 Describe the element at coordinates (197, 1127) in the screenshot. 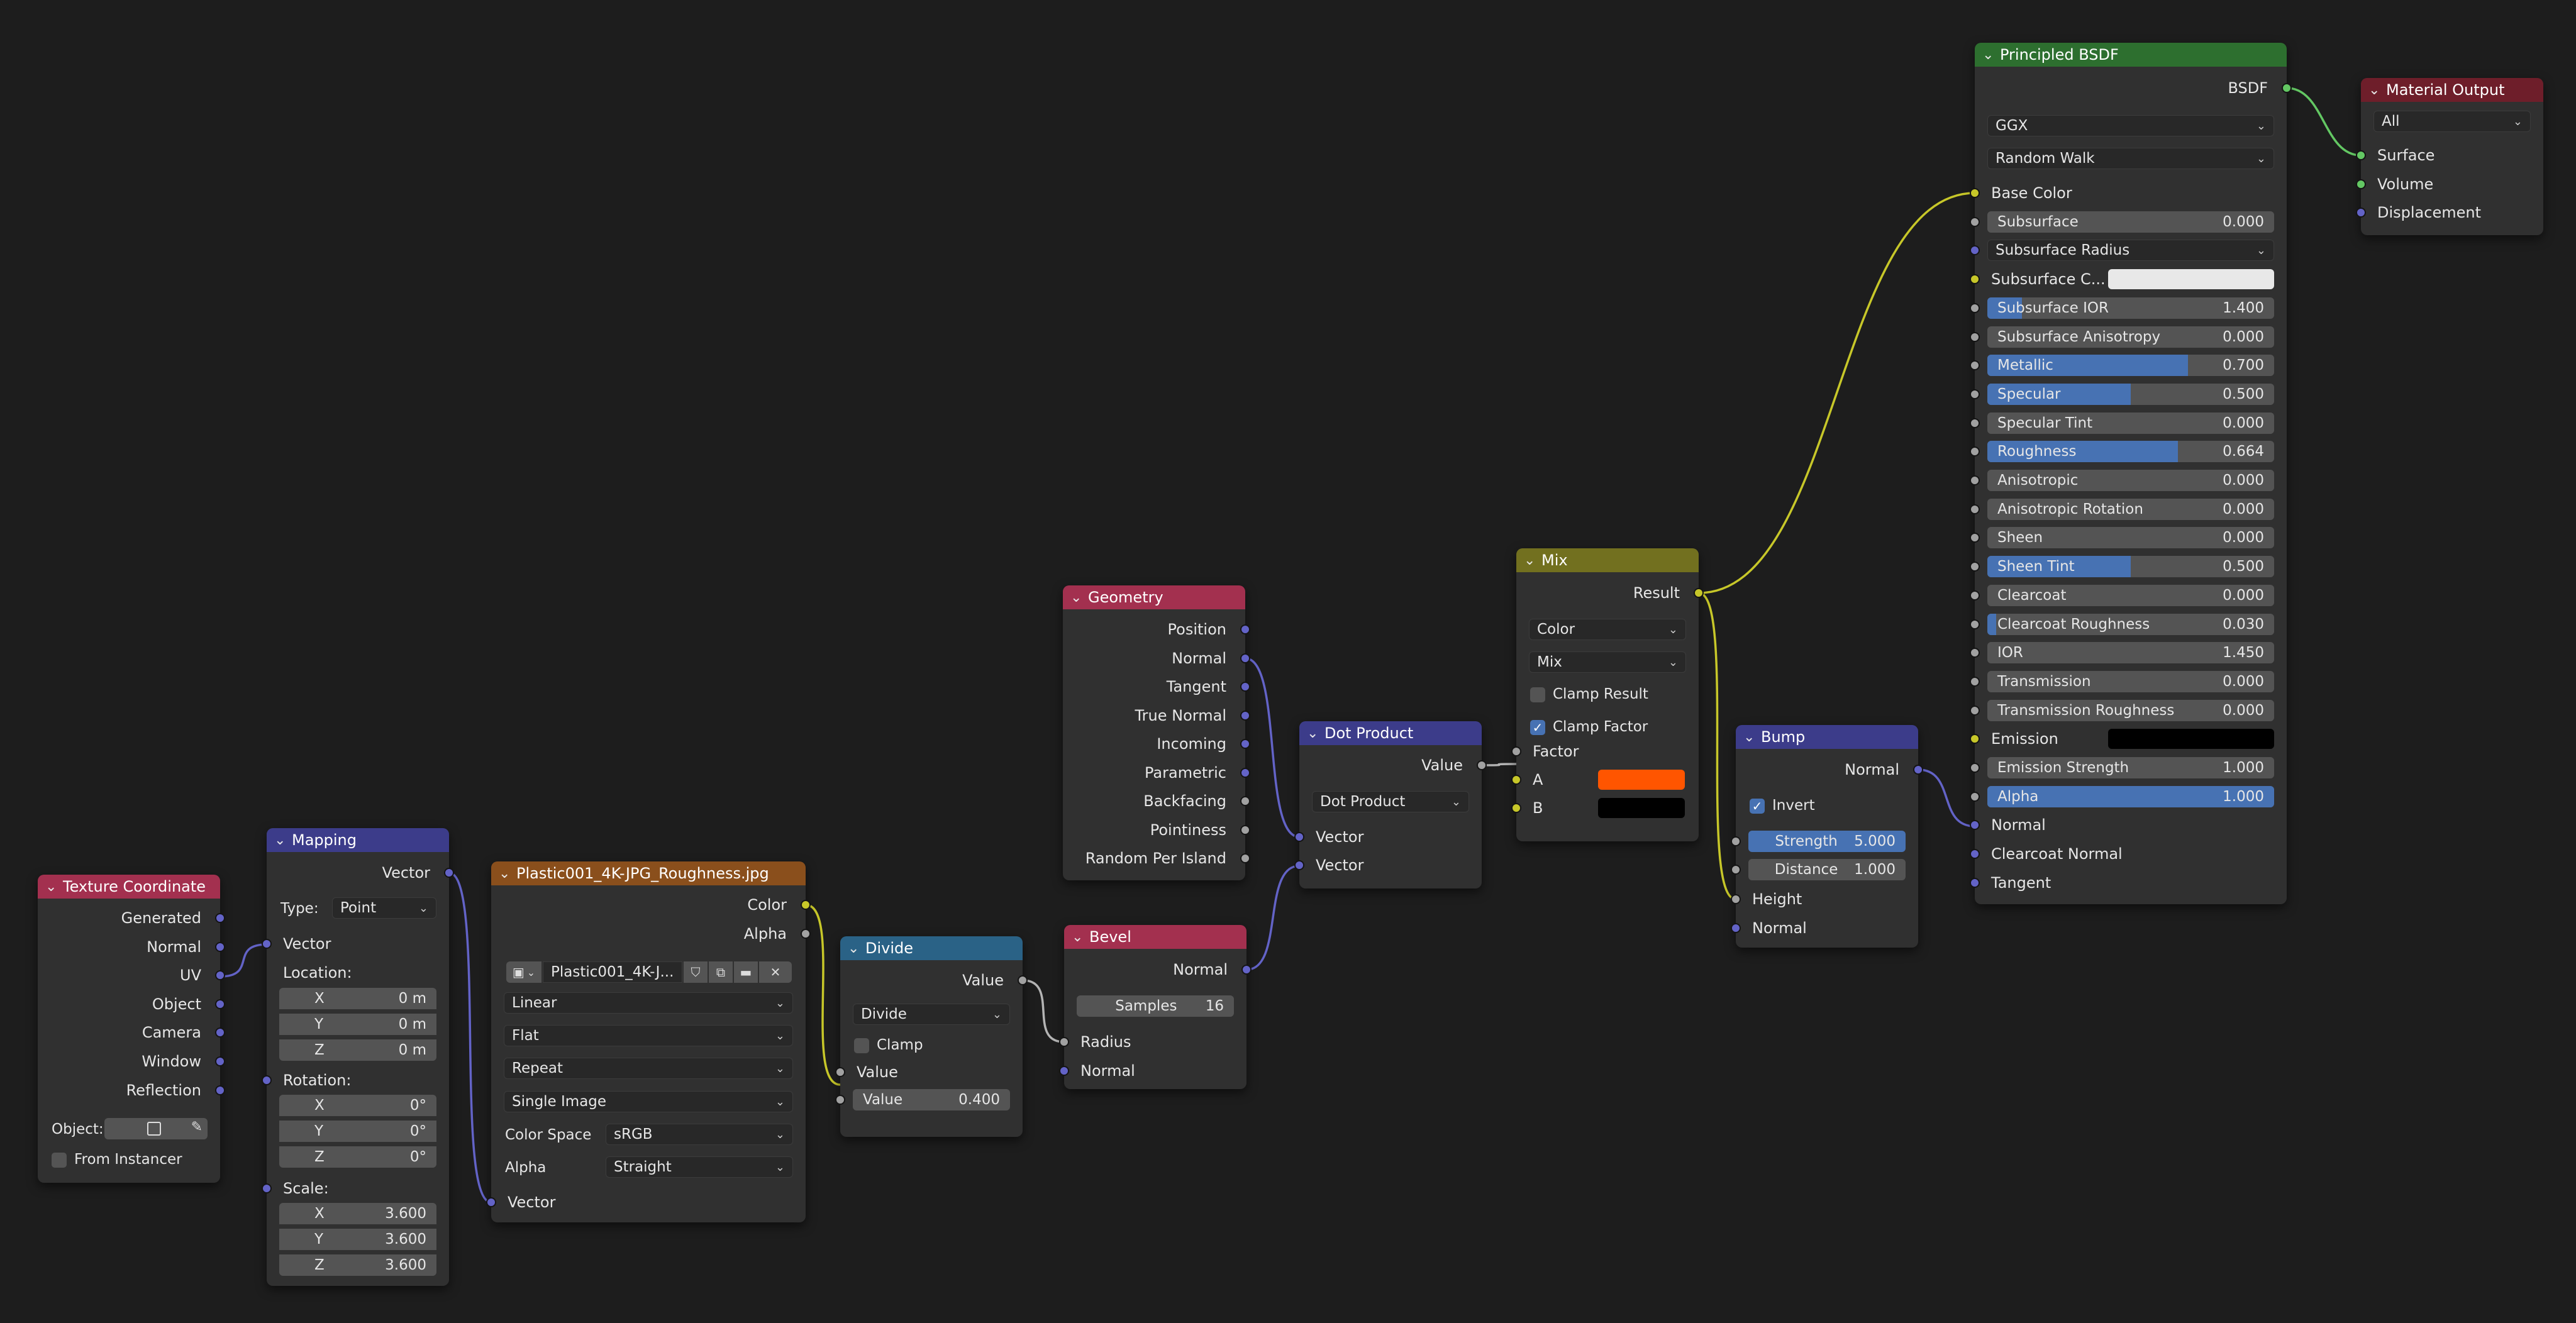

I see `eyedropper-icon: ✎` at that location.